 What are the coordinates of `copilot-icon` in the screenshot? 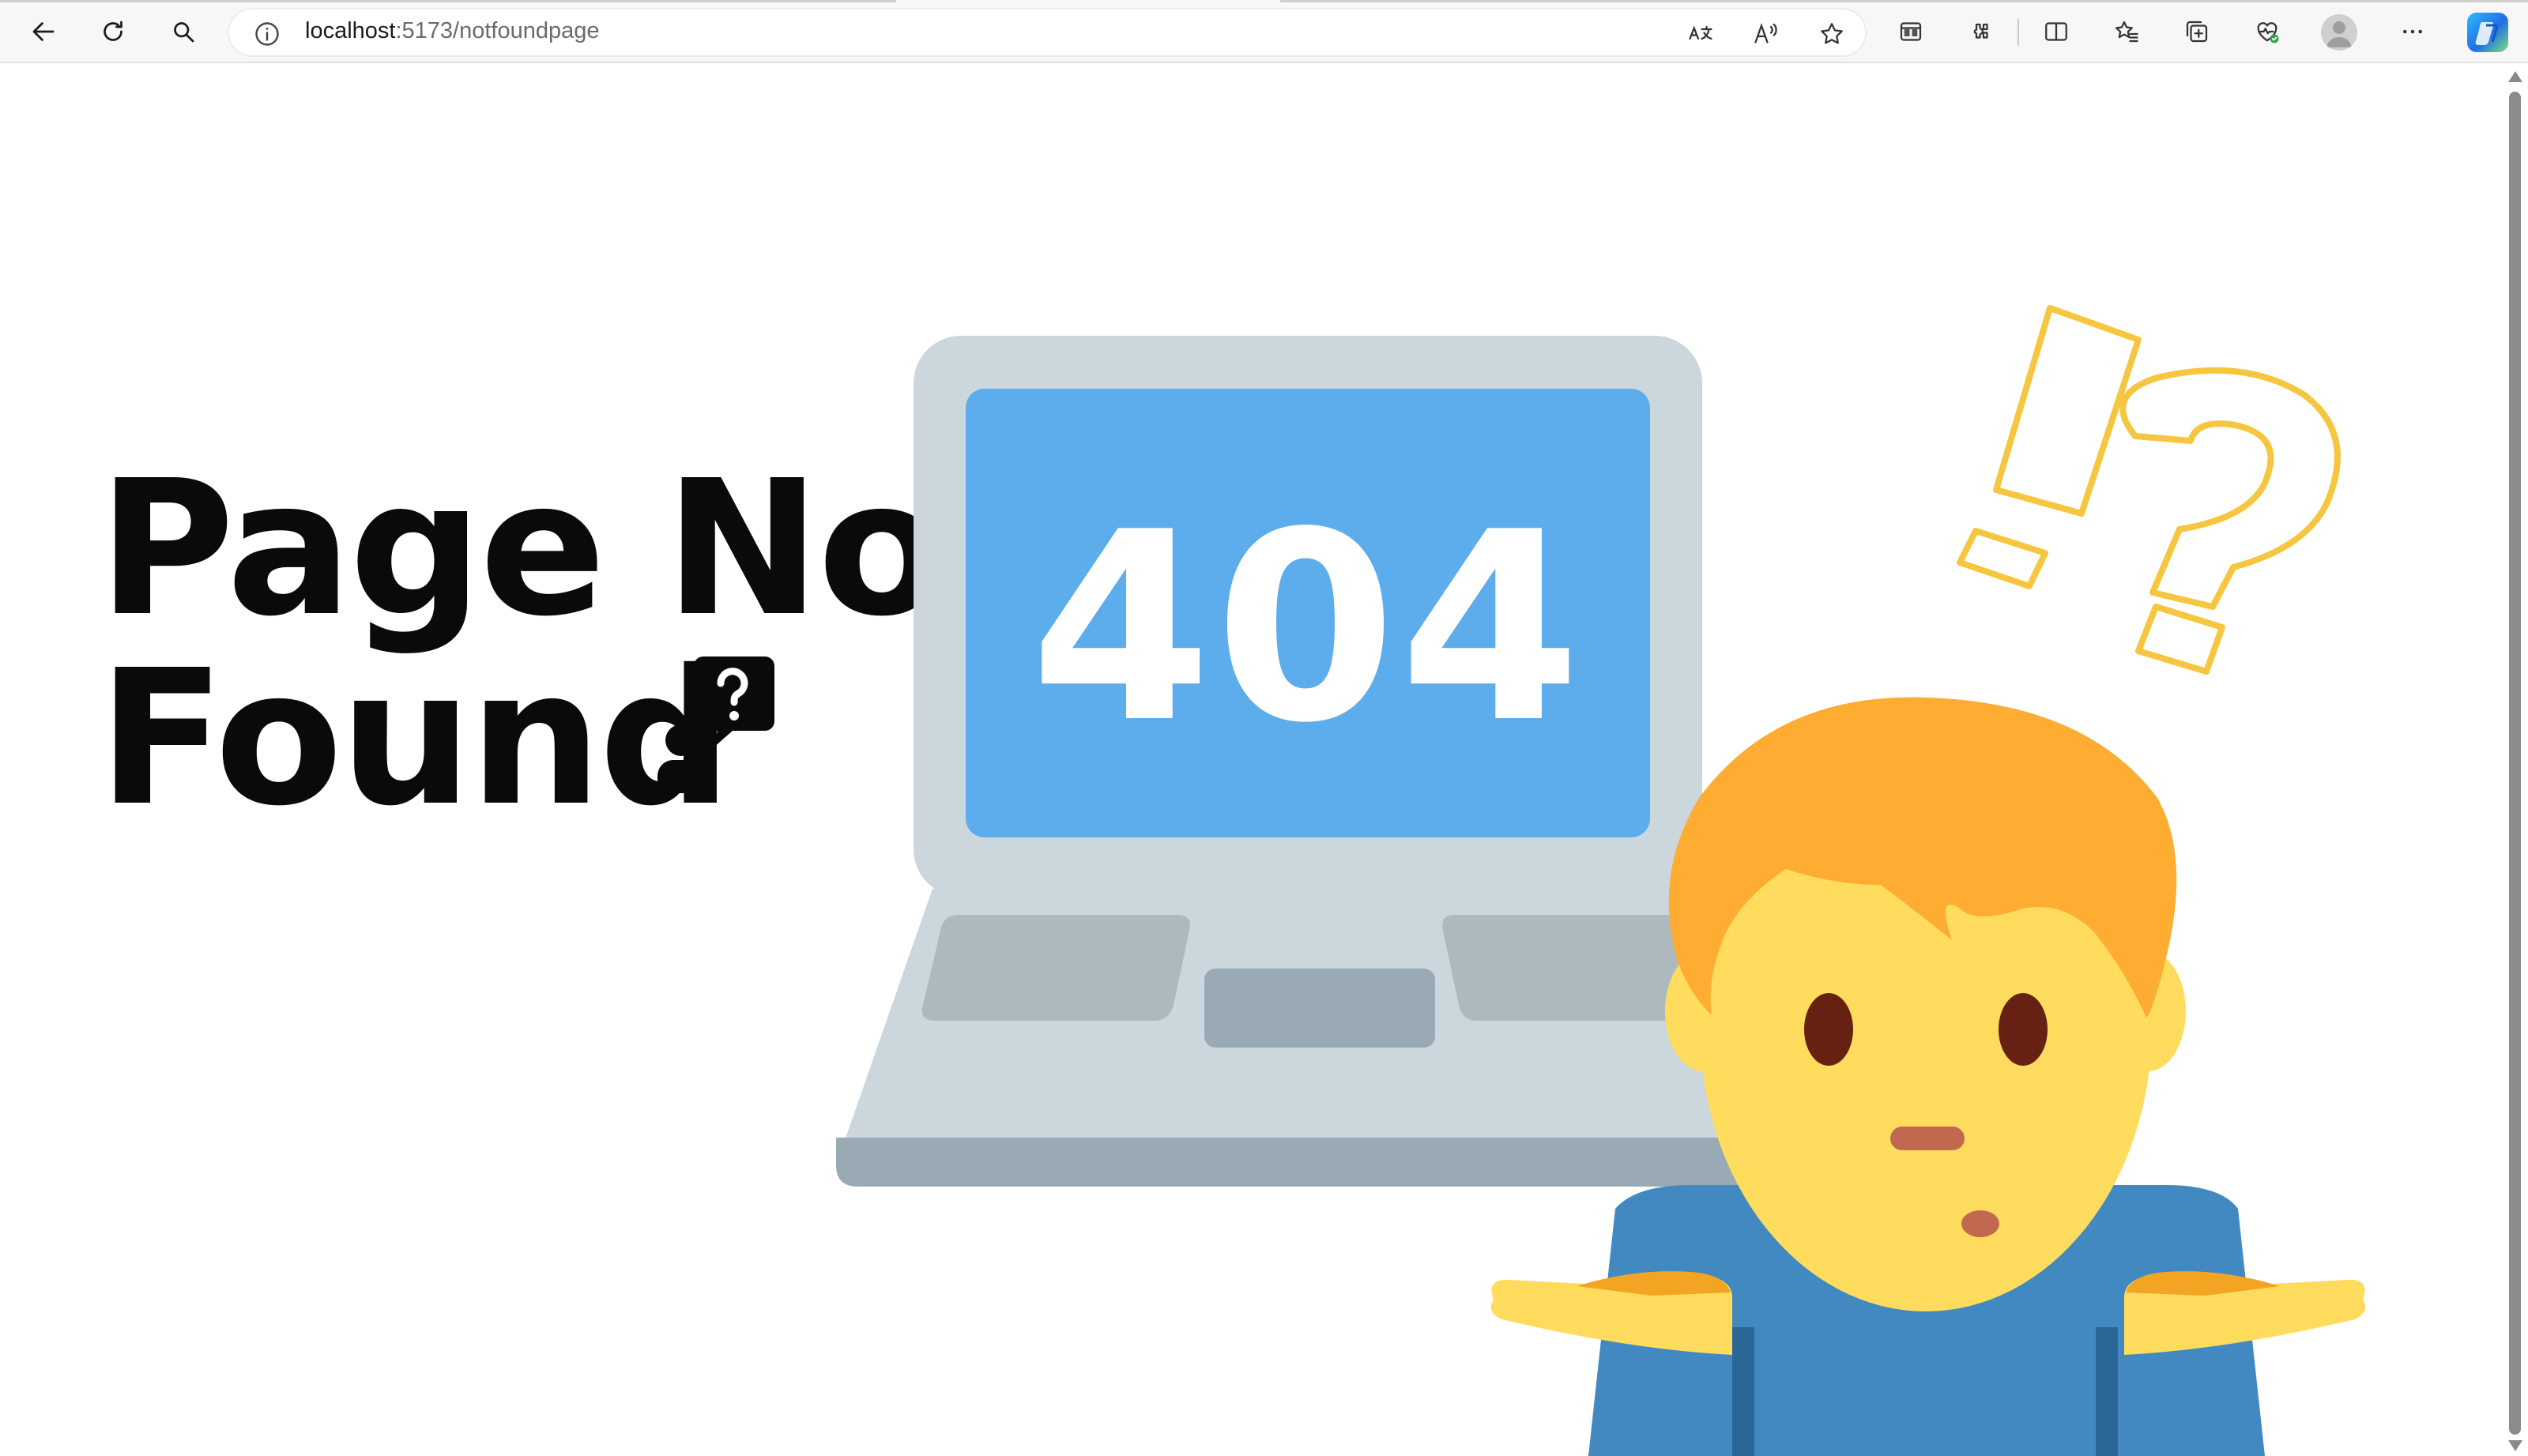 It's located at (2487, 32).